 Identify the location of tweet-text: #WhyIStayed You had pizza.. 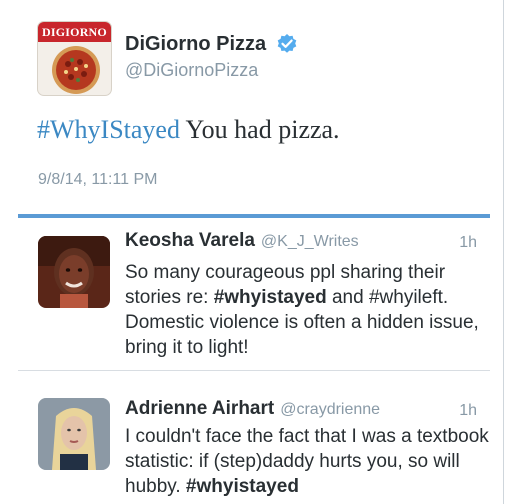
(188, 130).